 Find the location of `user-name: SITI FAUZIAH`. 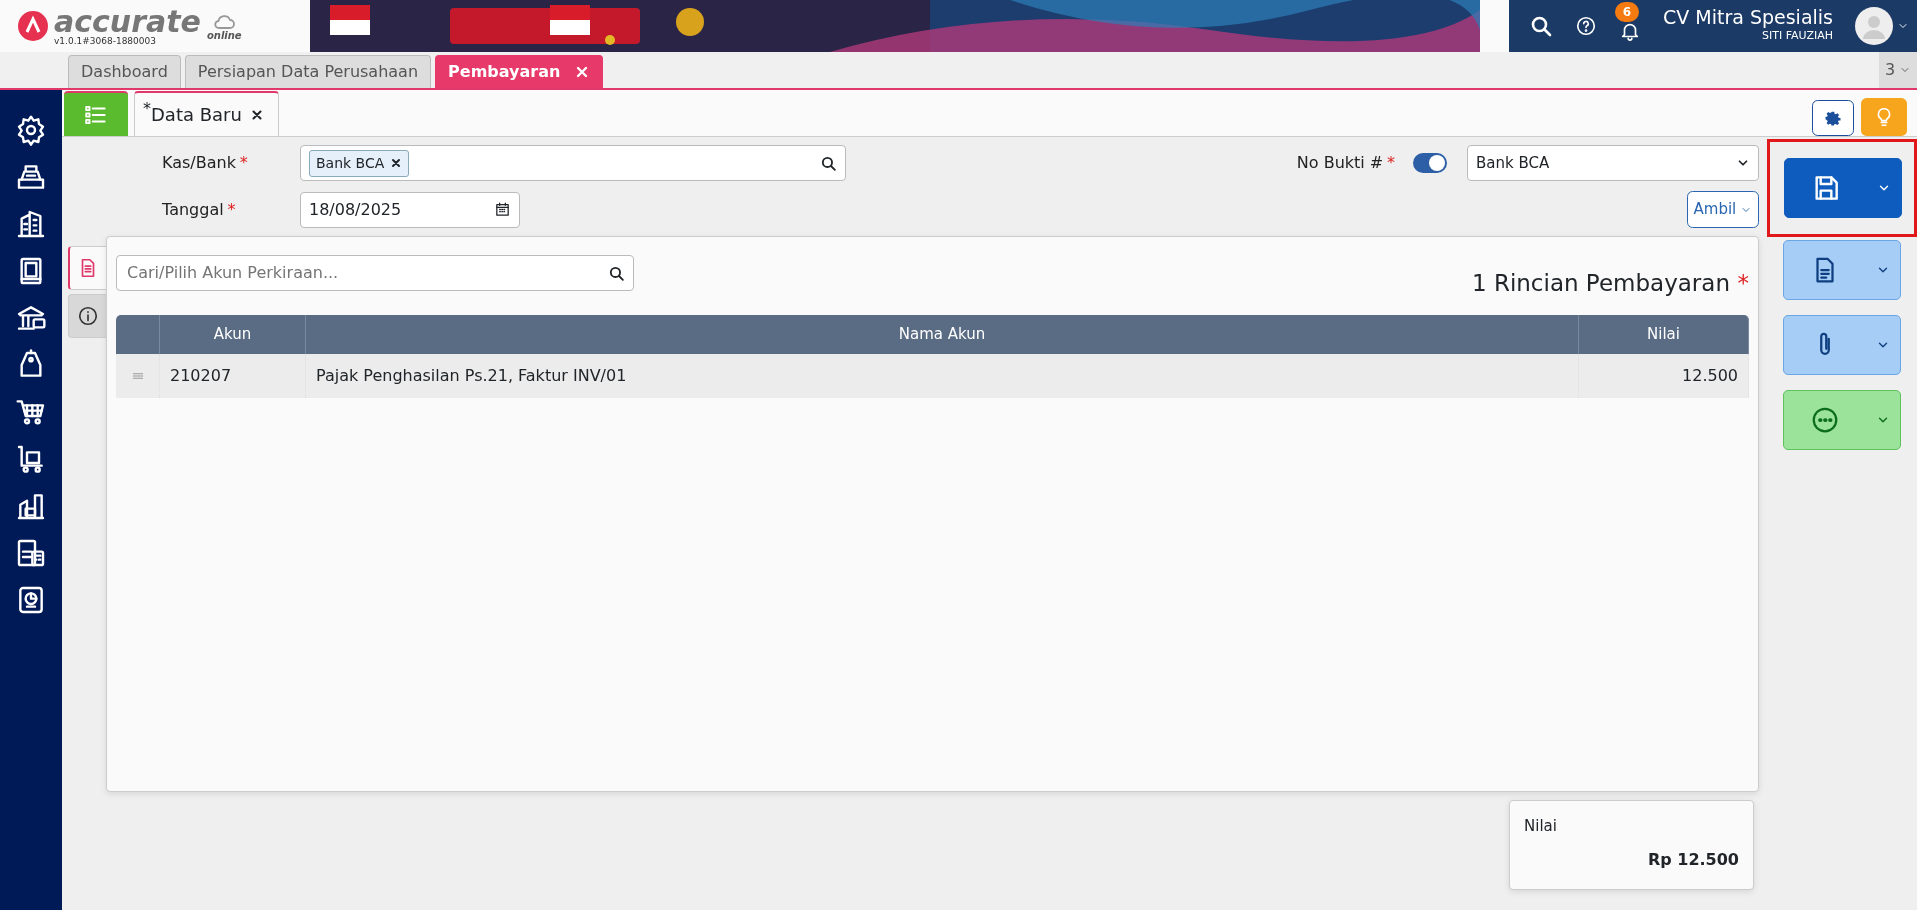

user-name: SITI FAUZIAH is located at coordinates (1797, 36).